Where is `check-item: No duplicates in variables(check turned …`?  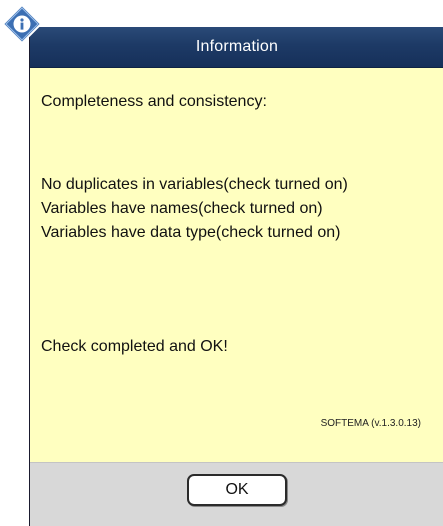 check-item: No duplicates in variables(check turned … is located at coordinates (194, 184).